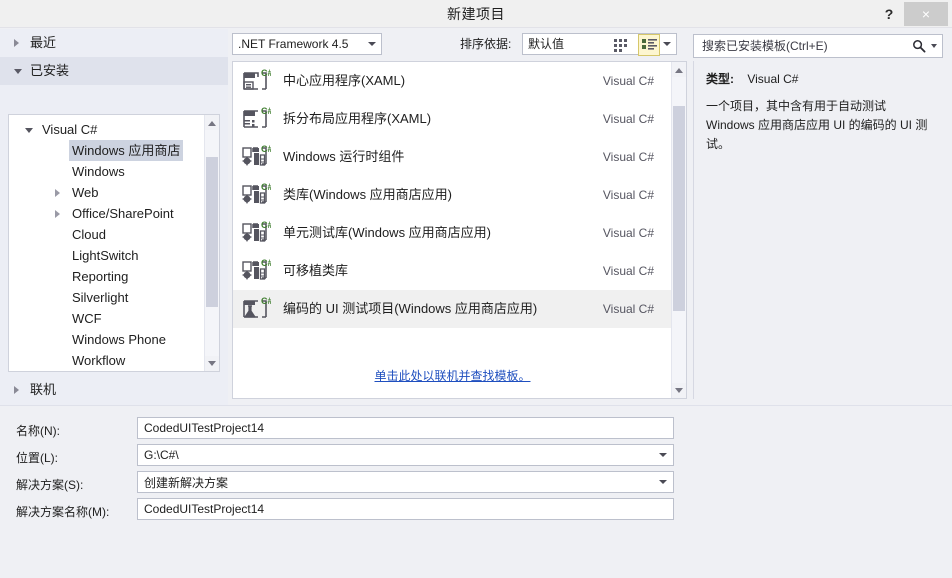 This screenshot has height=578, width=952. I want to click on sidebar-item-label: 测试, so click(85, 371).